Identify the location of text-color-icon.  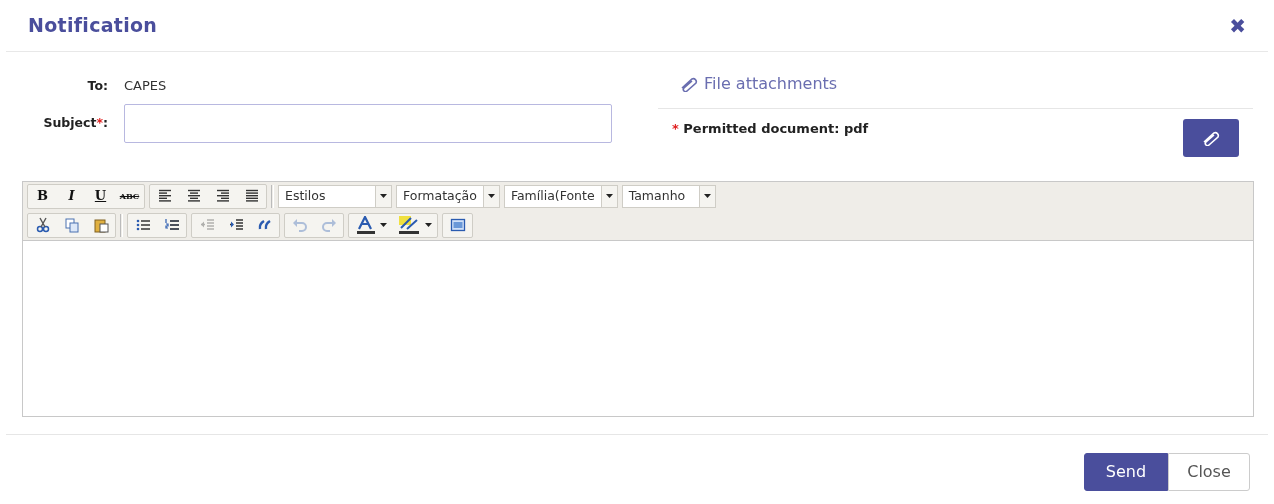
(365, 225).